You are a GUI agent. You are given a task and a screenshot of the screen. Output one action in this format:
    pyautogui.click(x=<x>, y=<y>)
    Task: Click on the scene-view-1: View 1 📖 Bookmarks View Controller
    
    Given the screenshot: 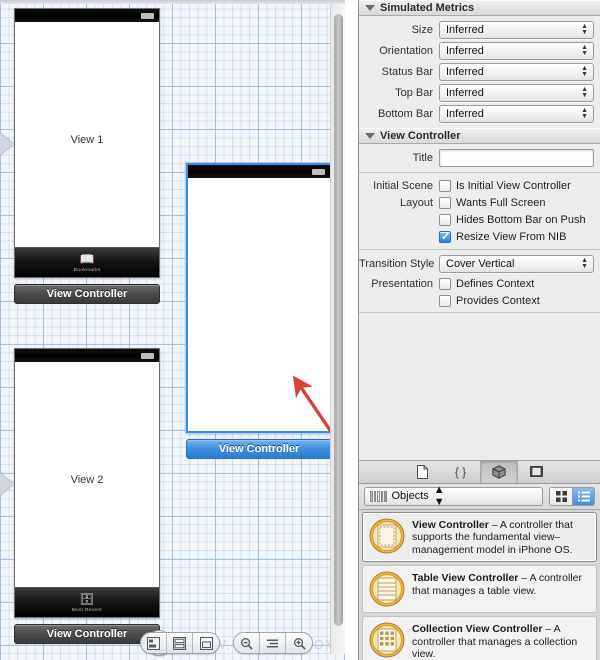 What is the action you would take?
    pyautogui.click(x=87, y=156)
    